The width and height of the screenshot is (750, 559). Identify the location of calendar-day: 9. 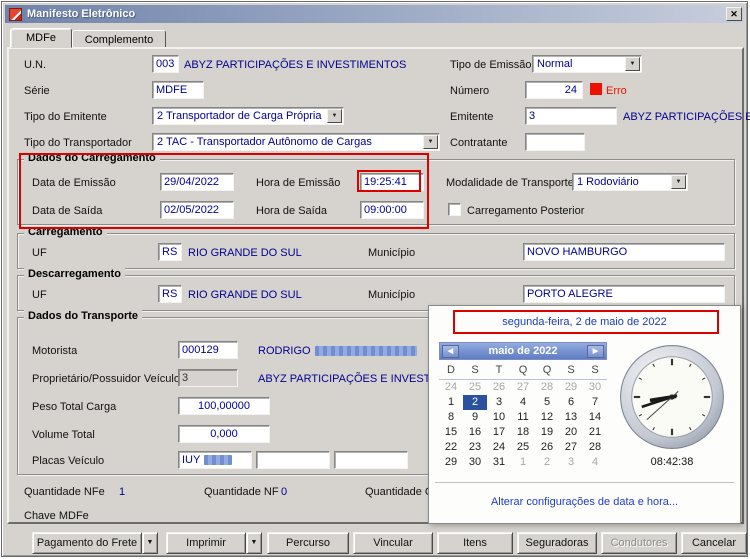
(475, 417).